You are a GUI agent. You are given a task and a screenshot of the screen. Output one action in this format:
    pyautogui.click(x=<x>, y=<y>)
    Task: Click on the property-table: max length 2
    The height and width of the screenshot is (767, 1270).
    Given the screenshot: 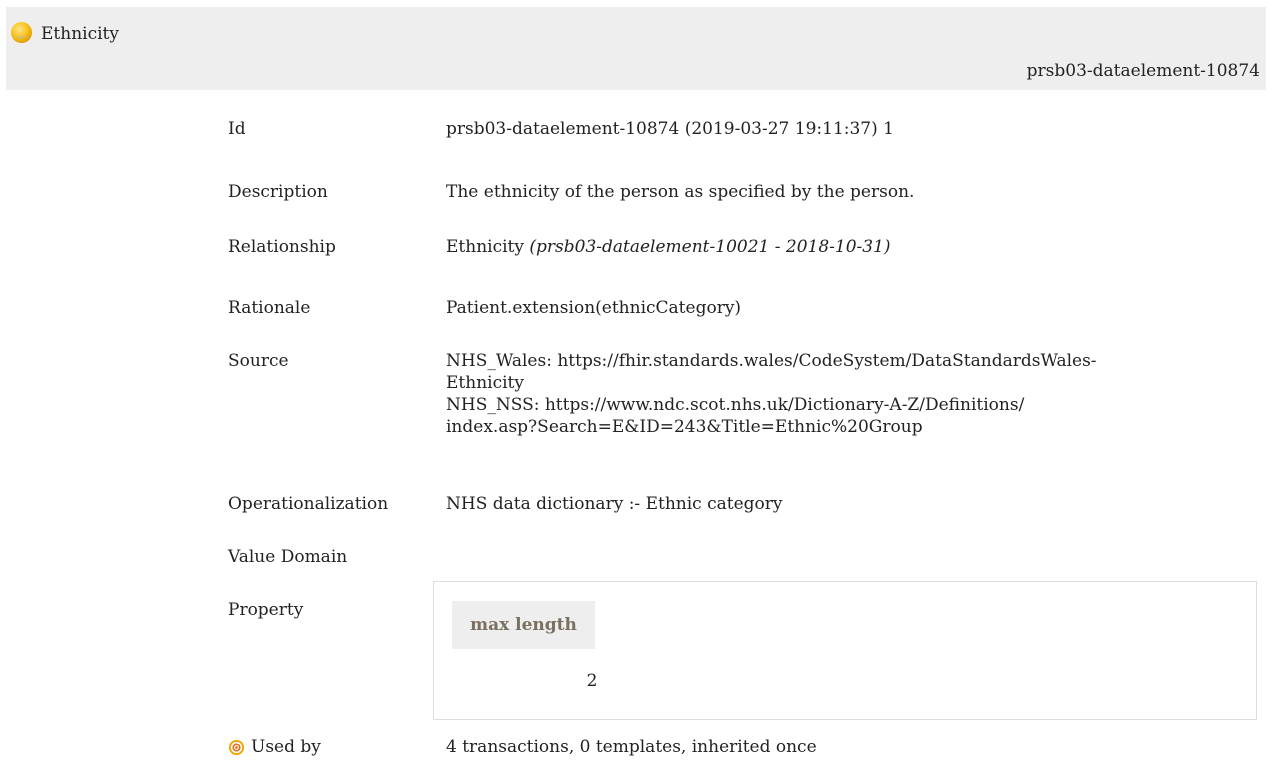 What is the action you would take?
    pyautogui.click(x=845, y=650)
    